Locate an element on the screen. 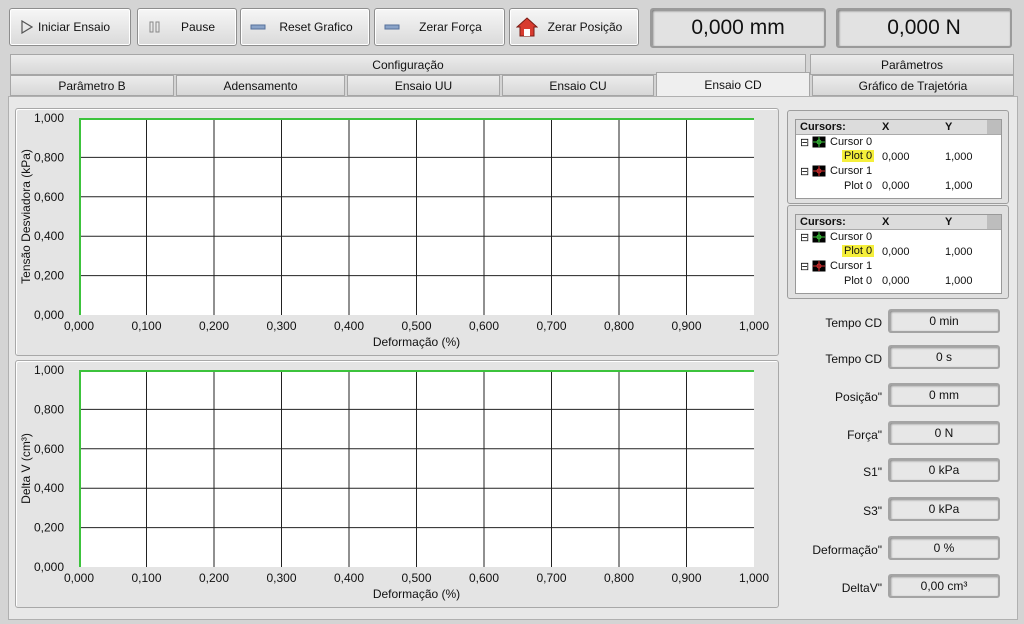 The height and width of the screenshot is (624, 1024). s3-value: 0 kPa is located at coordinates (944, 509).